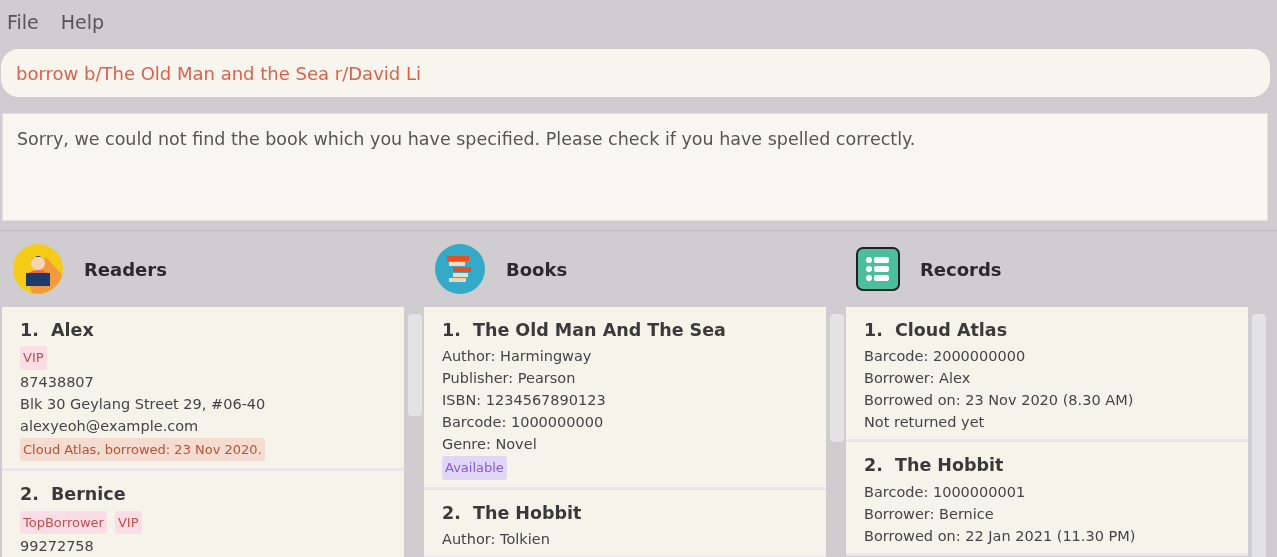 This screenshot has width=1277, height=557. I want to click on list-card: 2. The Hobbit Author: Tolkien, so click(625, 523).